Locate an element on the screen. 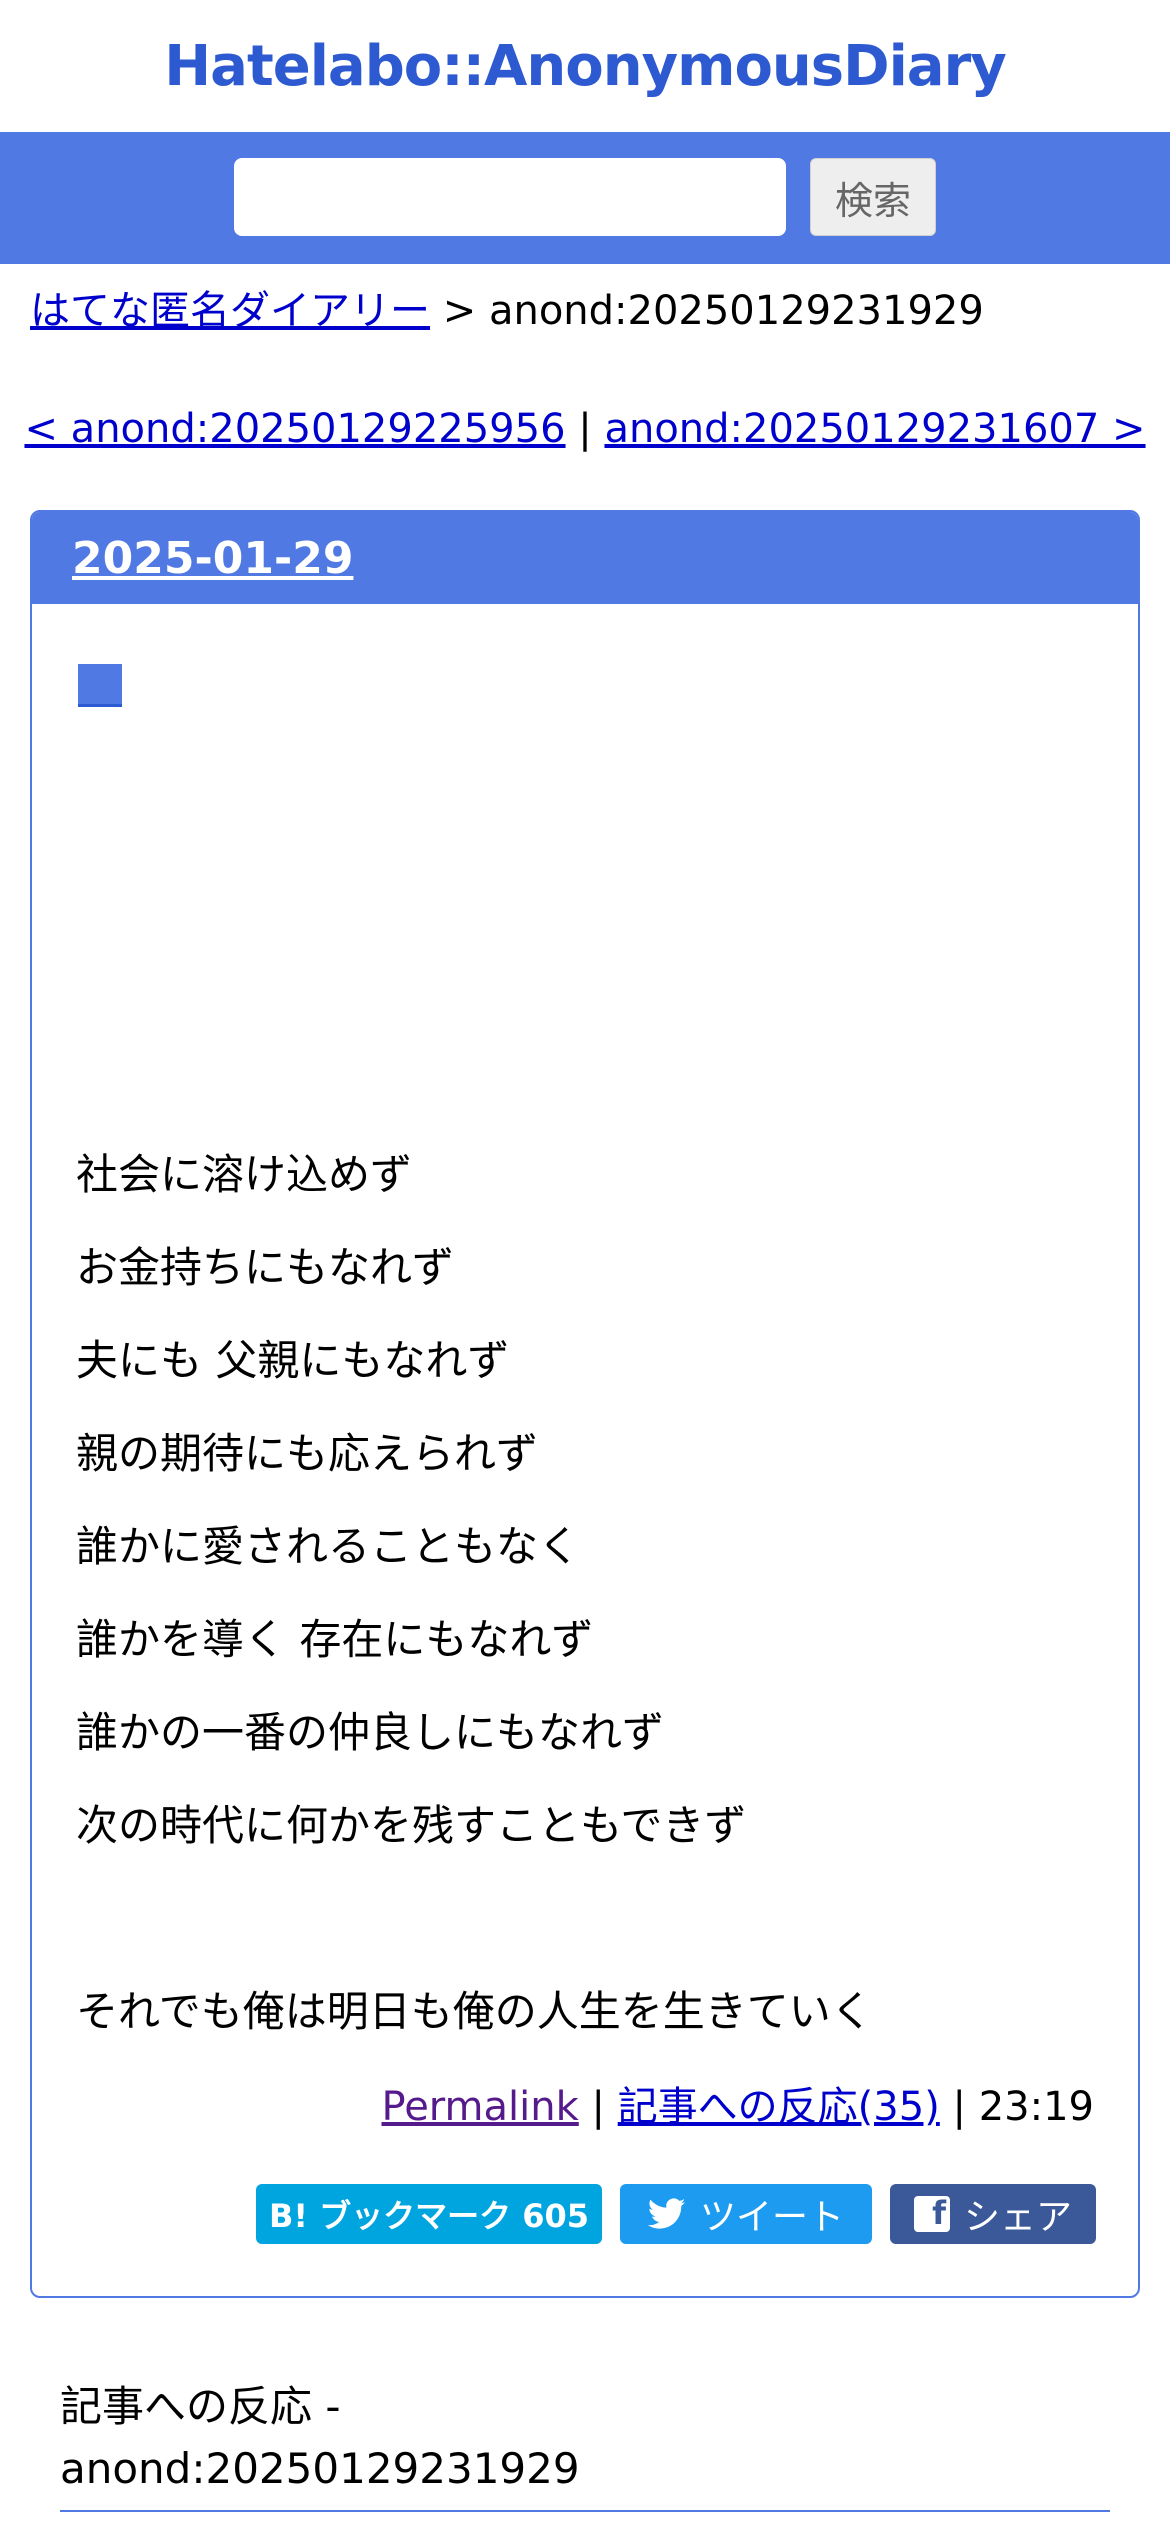 Image resolution: width=1170 pixels, height=2532 pixels. breadcrumb-home-link: はてな匿名ダイアリー is located at coordinates (230, 311).